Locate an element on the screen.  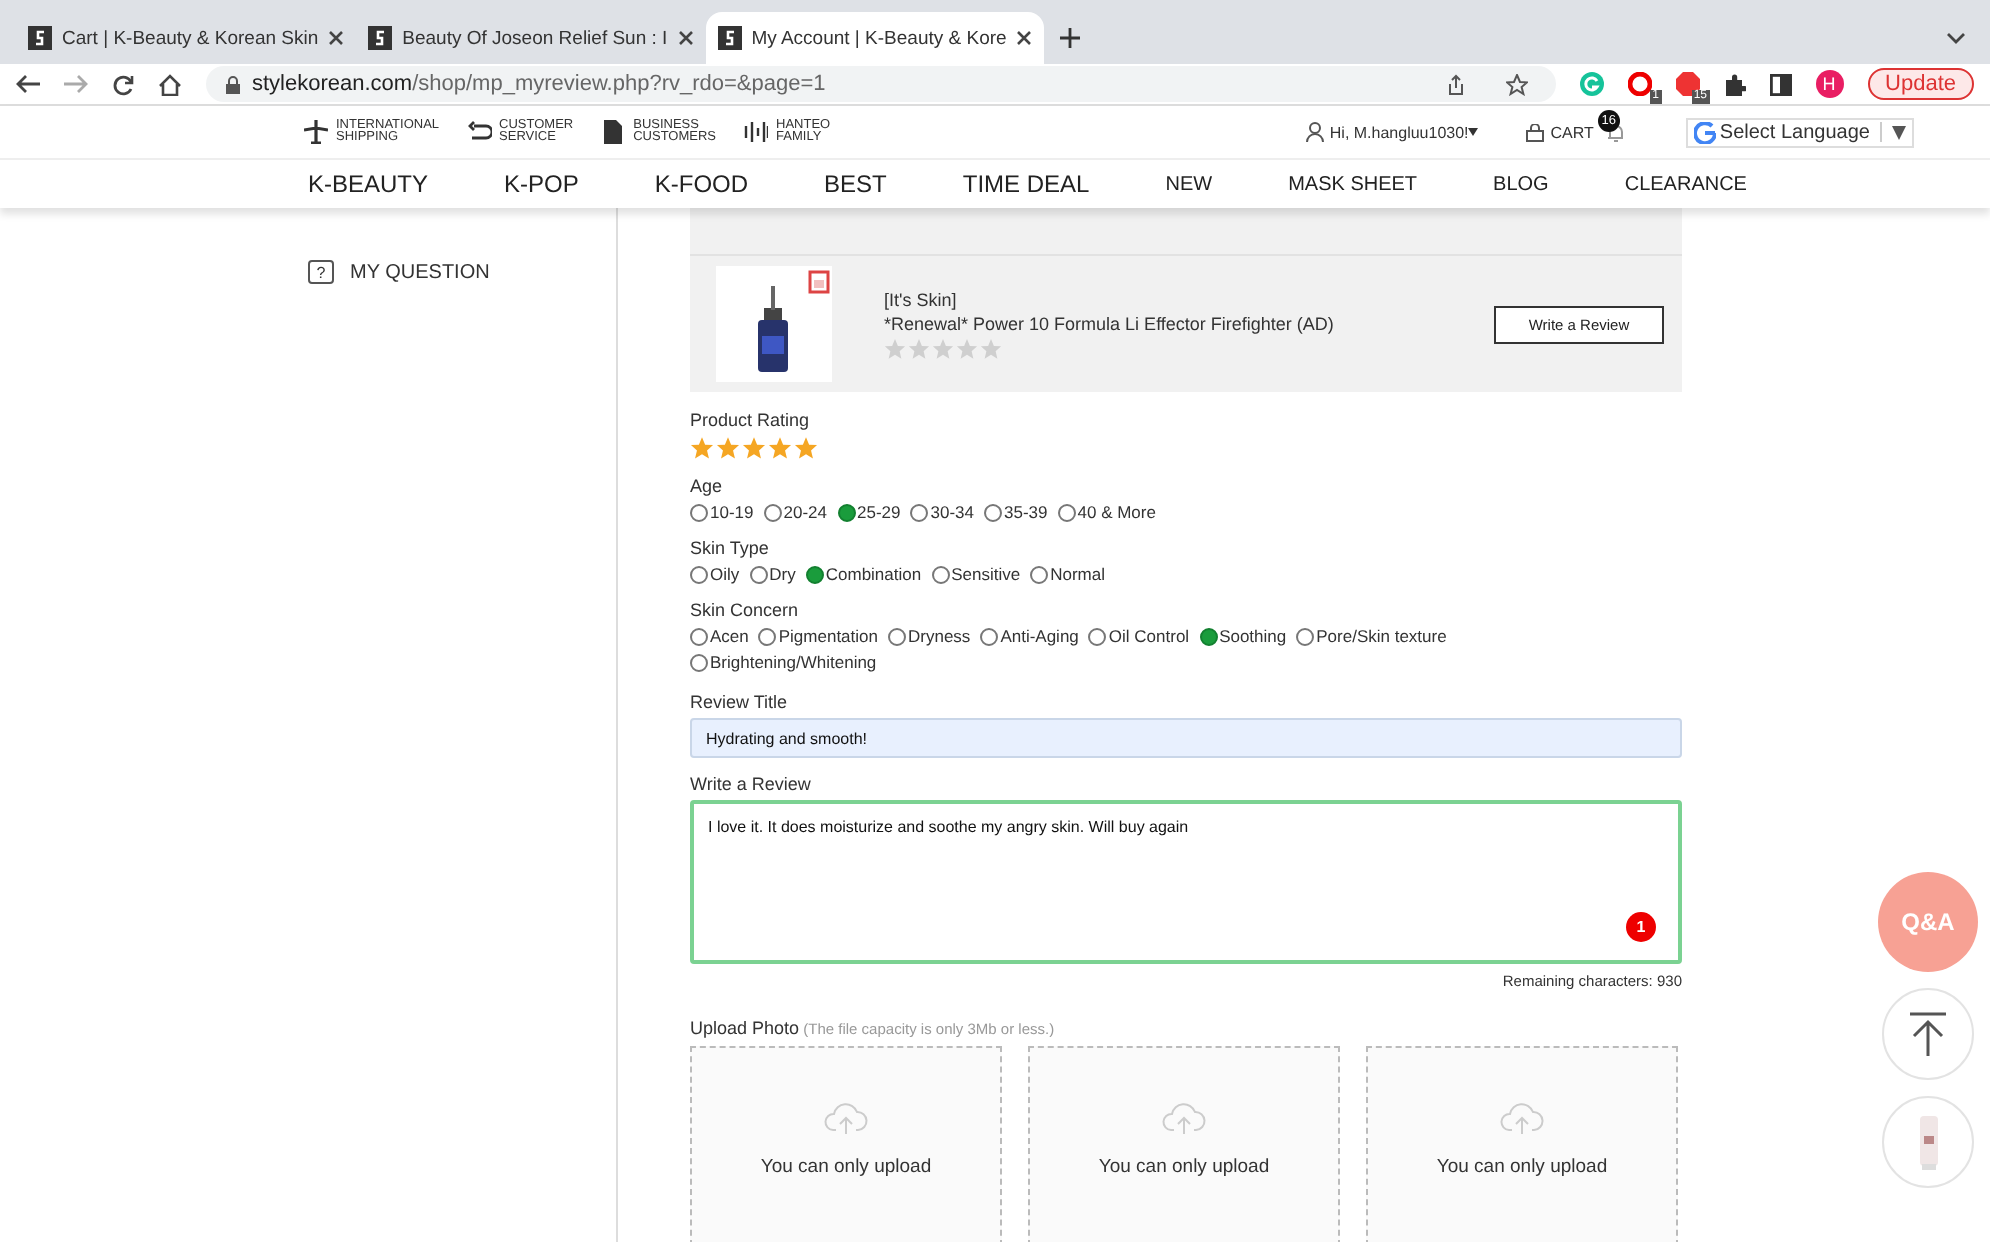
field-label: Review Title is located at coordinates (740, 702).